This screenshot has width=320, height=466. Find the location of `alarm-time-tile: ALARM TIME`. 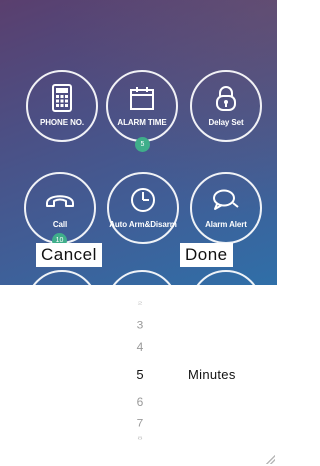

alarm-time-tile: ALARM TIME is located at coordinates (142, 106).